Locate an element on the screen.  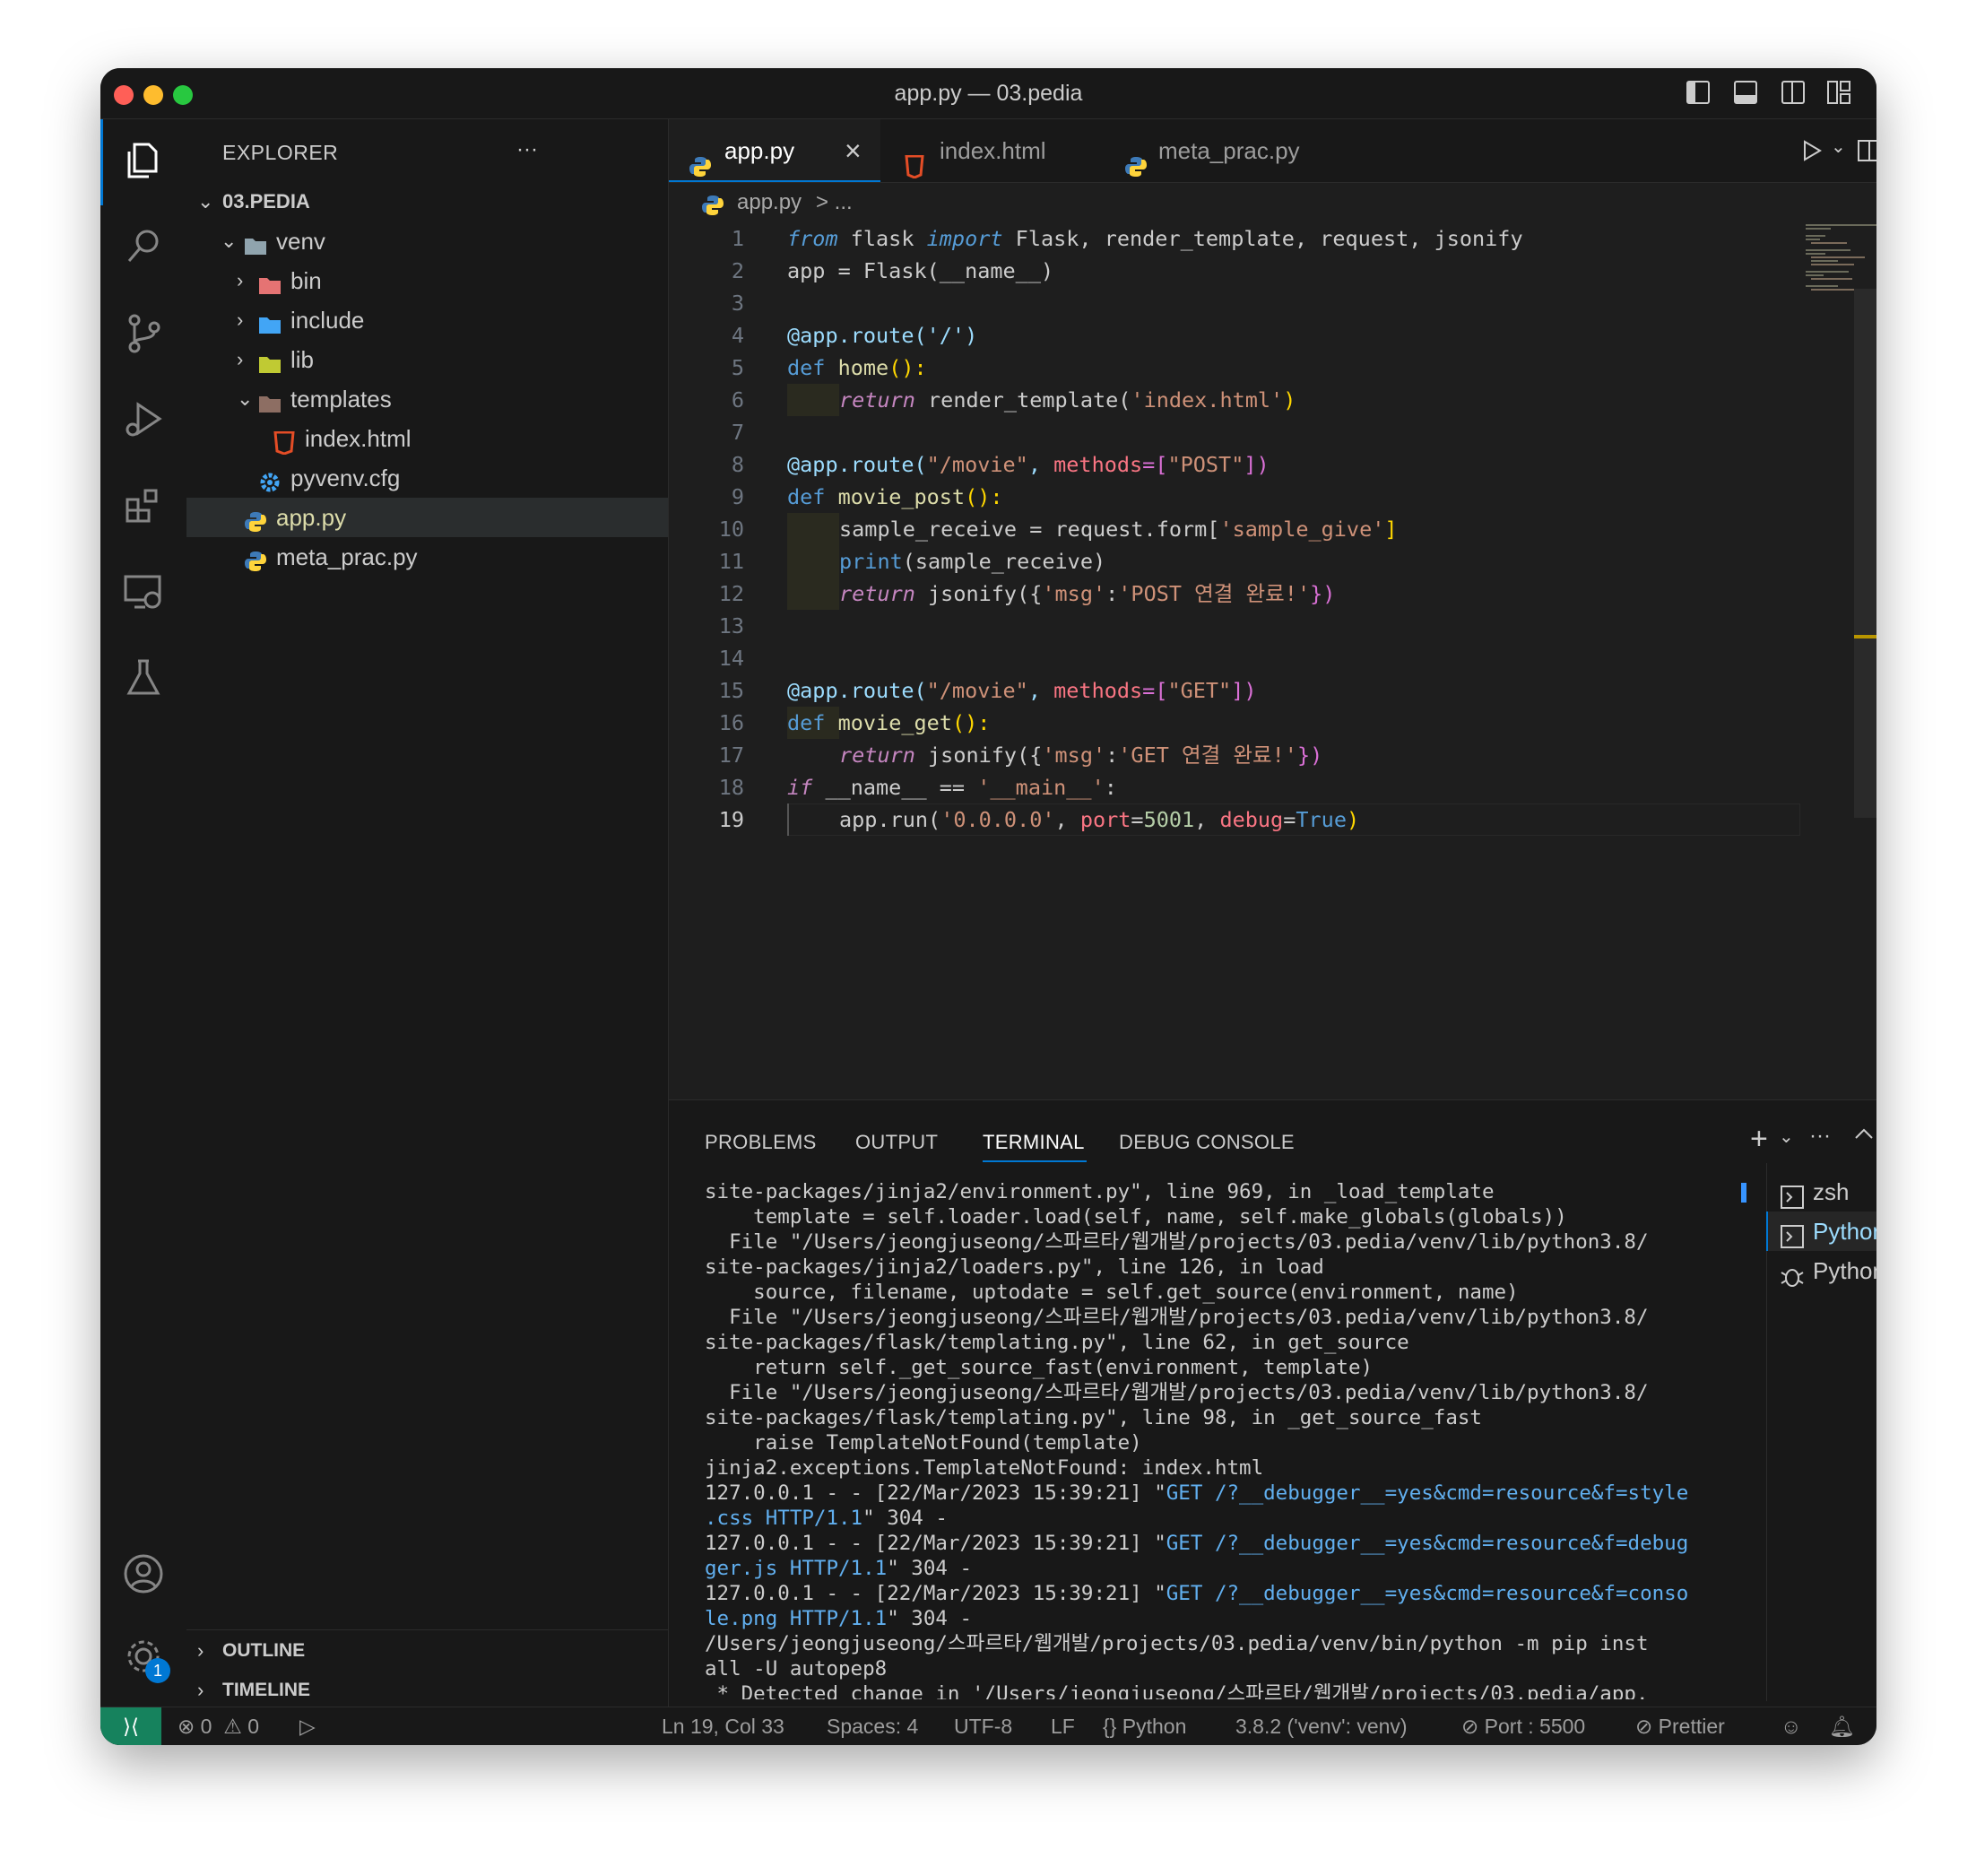
explorer-more-button: ··· is located at coordinates (527, 149).